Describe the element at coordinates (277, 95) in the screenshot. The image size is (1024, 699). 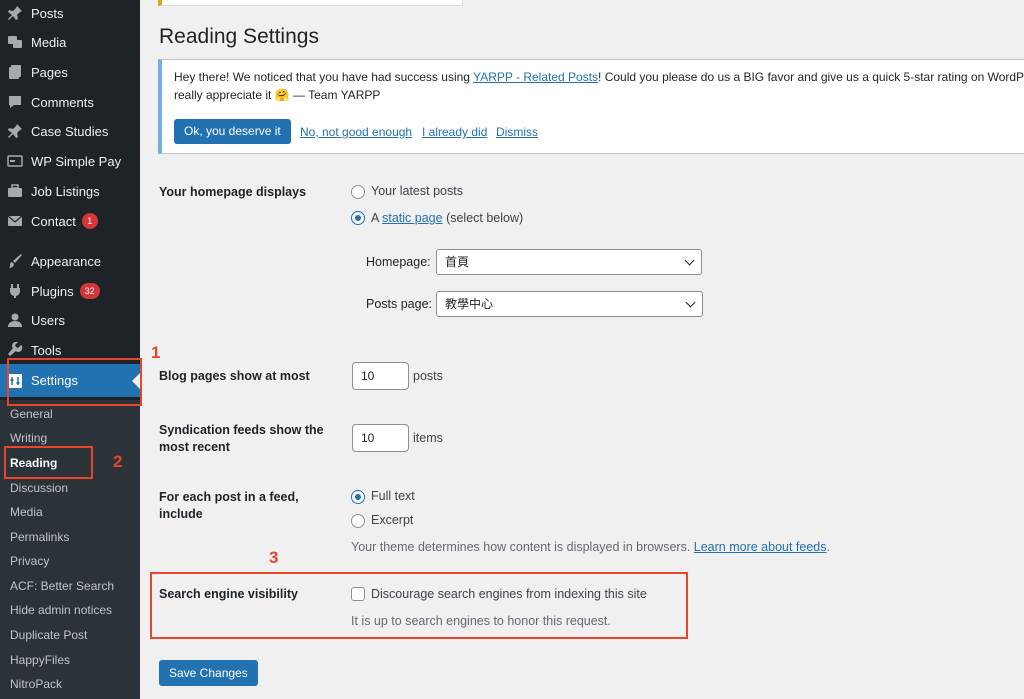
I see `notice-text-line2: really appreciate it 🤗 — Team YARPP` at that location.